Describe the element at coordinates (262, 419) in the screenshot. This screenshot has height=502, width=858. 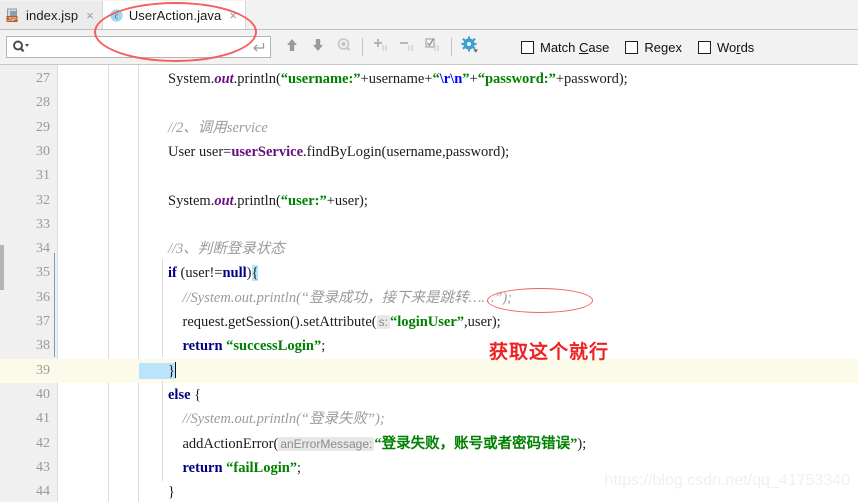
I see `code-line-text: //System.out.println(“登录失败”);` at that location.